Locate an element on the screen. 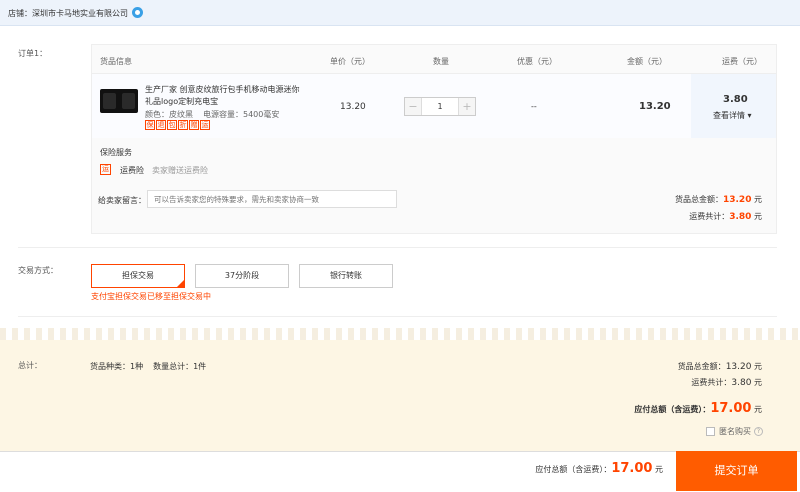 This screenshot has height=492, width=800. freight-value: 3.80 is located at coordinates (735, 99).